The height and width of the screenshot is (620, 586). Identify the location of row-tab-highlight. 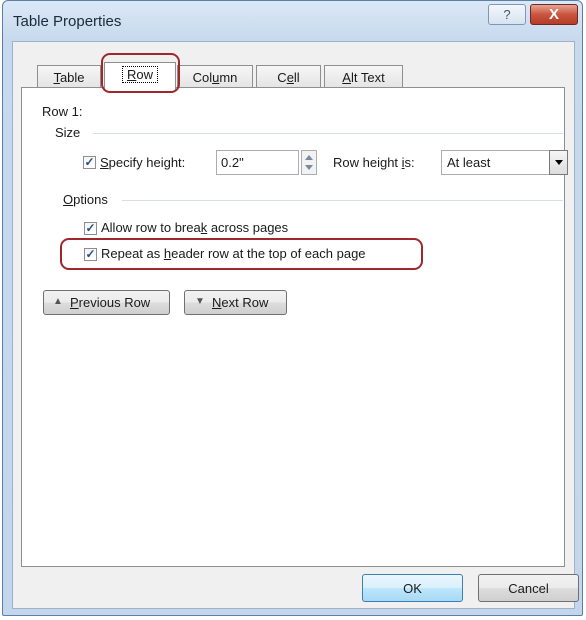
(140, 73).